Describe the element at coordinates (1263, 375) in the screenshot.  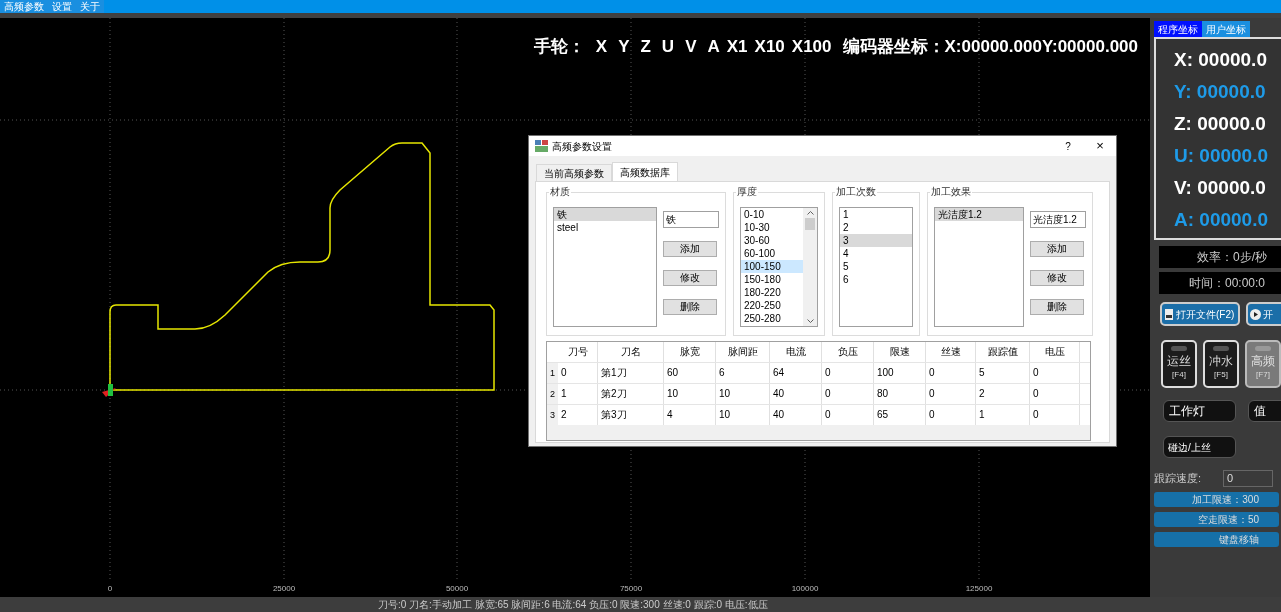
I see `key-hint: [F7]` at that location.